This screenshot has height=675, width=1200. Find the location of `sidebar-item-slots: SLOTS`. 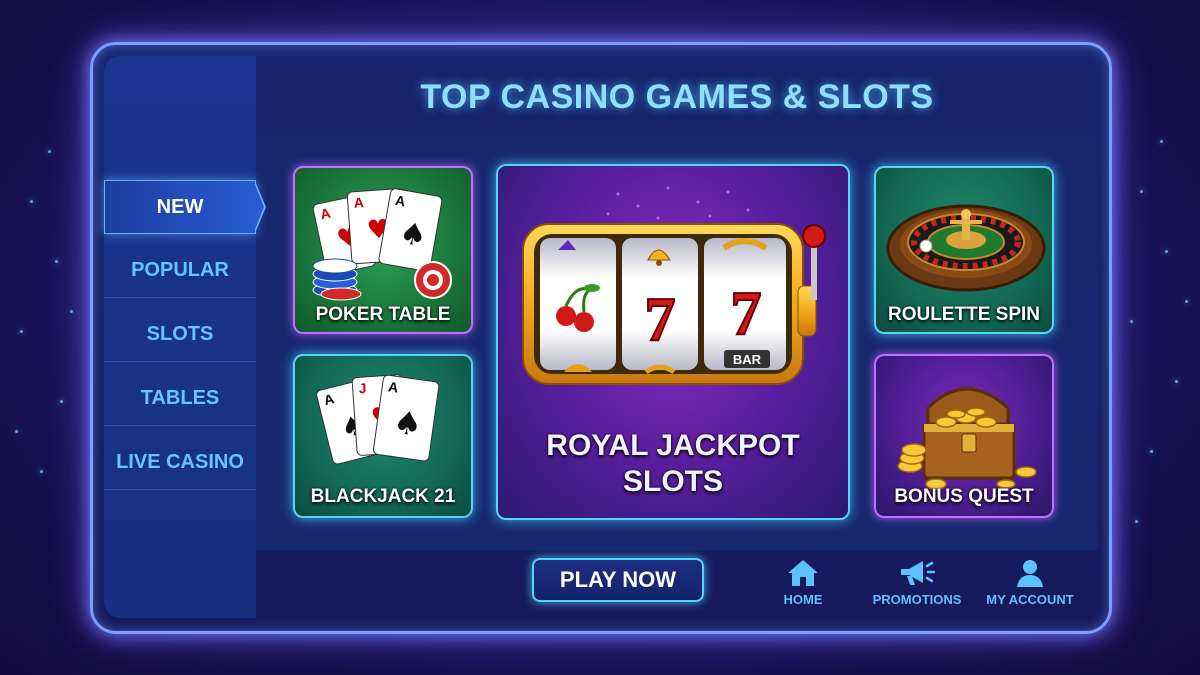

sidebar-item-slots: SLOTS is located at coordinates (180, 335).